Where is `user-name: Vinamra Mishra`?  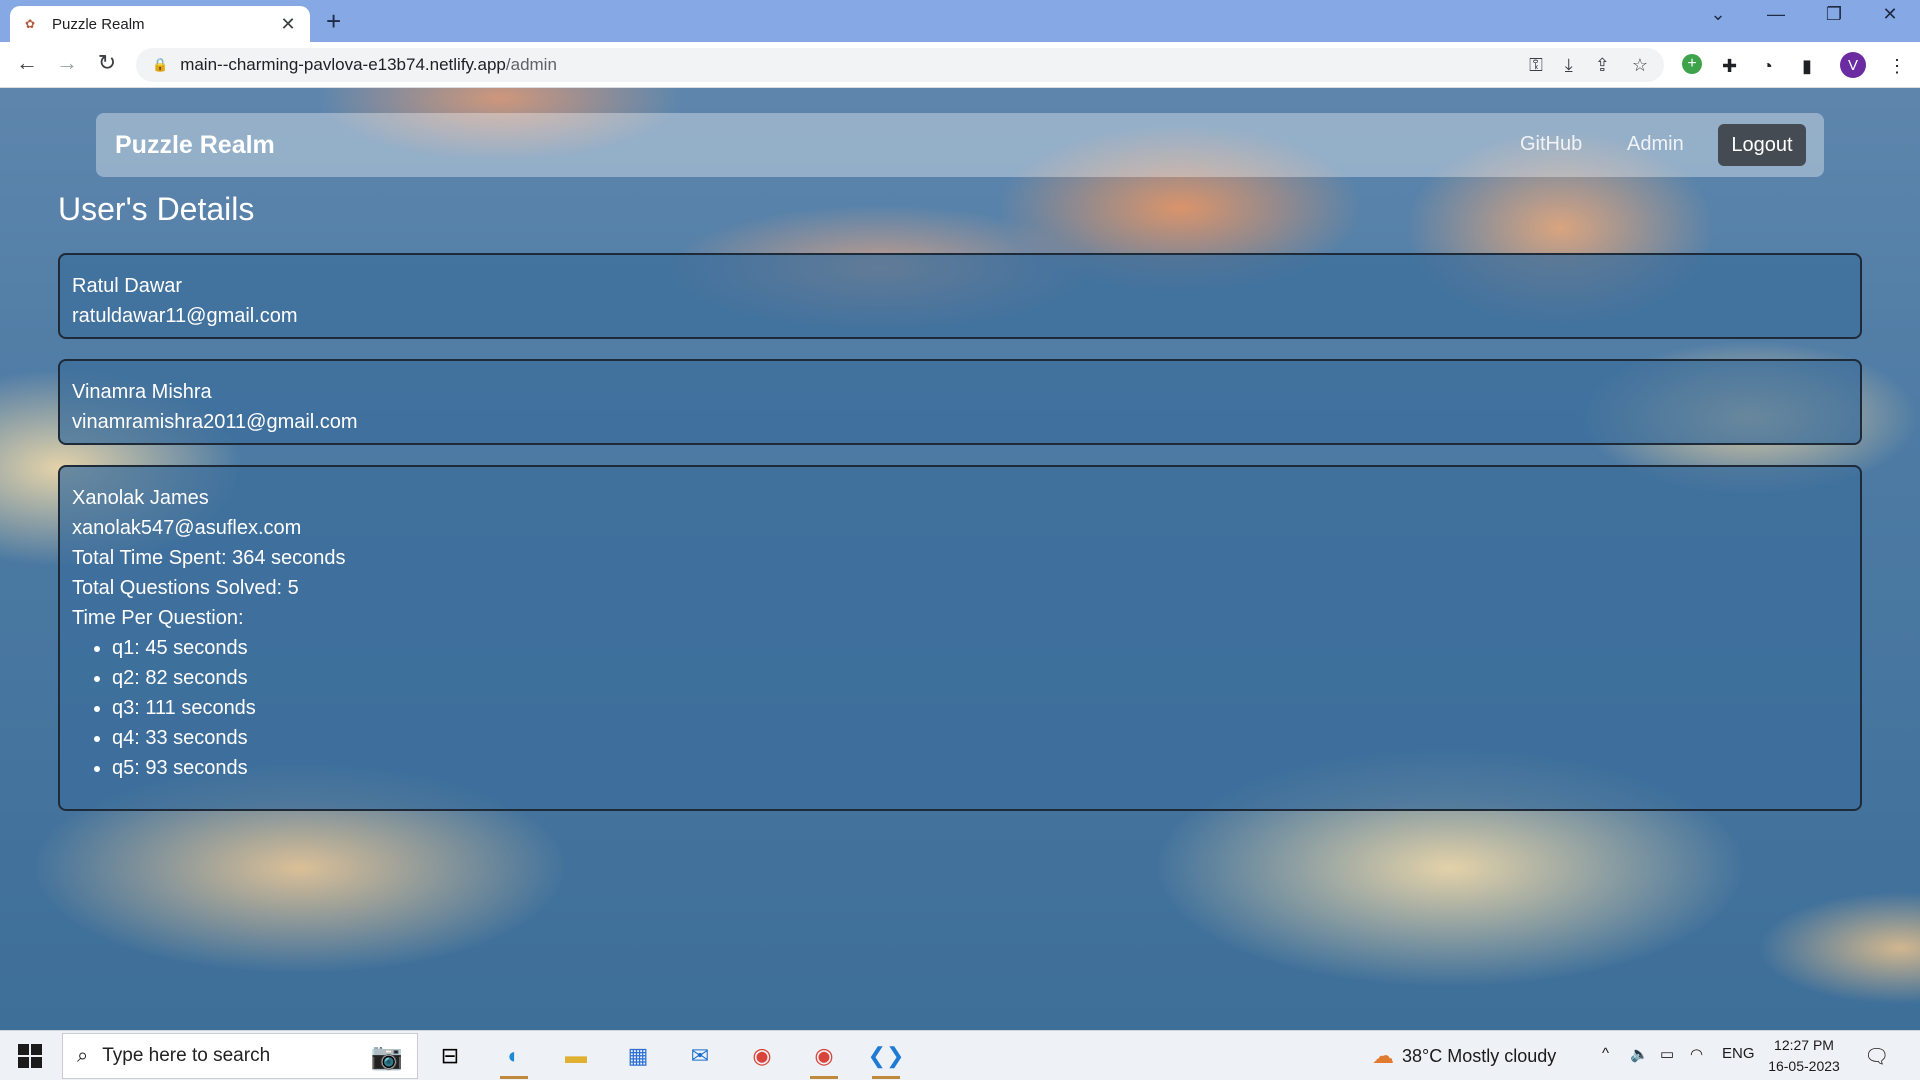
user-name: Vinamra Mishra is located at coordinates (142, 392).